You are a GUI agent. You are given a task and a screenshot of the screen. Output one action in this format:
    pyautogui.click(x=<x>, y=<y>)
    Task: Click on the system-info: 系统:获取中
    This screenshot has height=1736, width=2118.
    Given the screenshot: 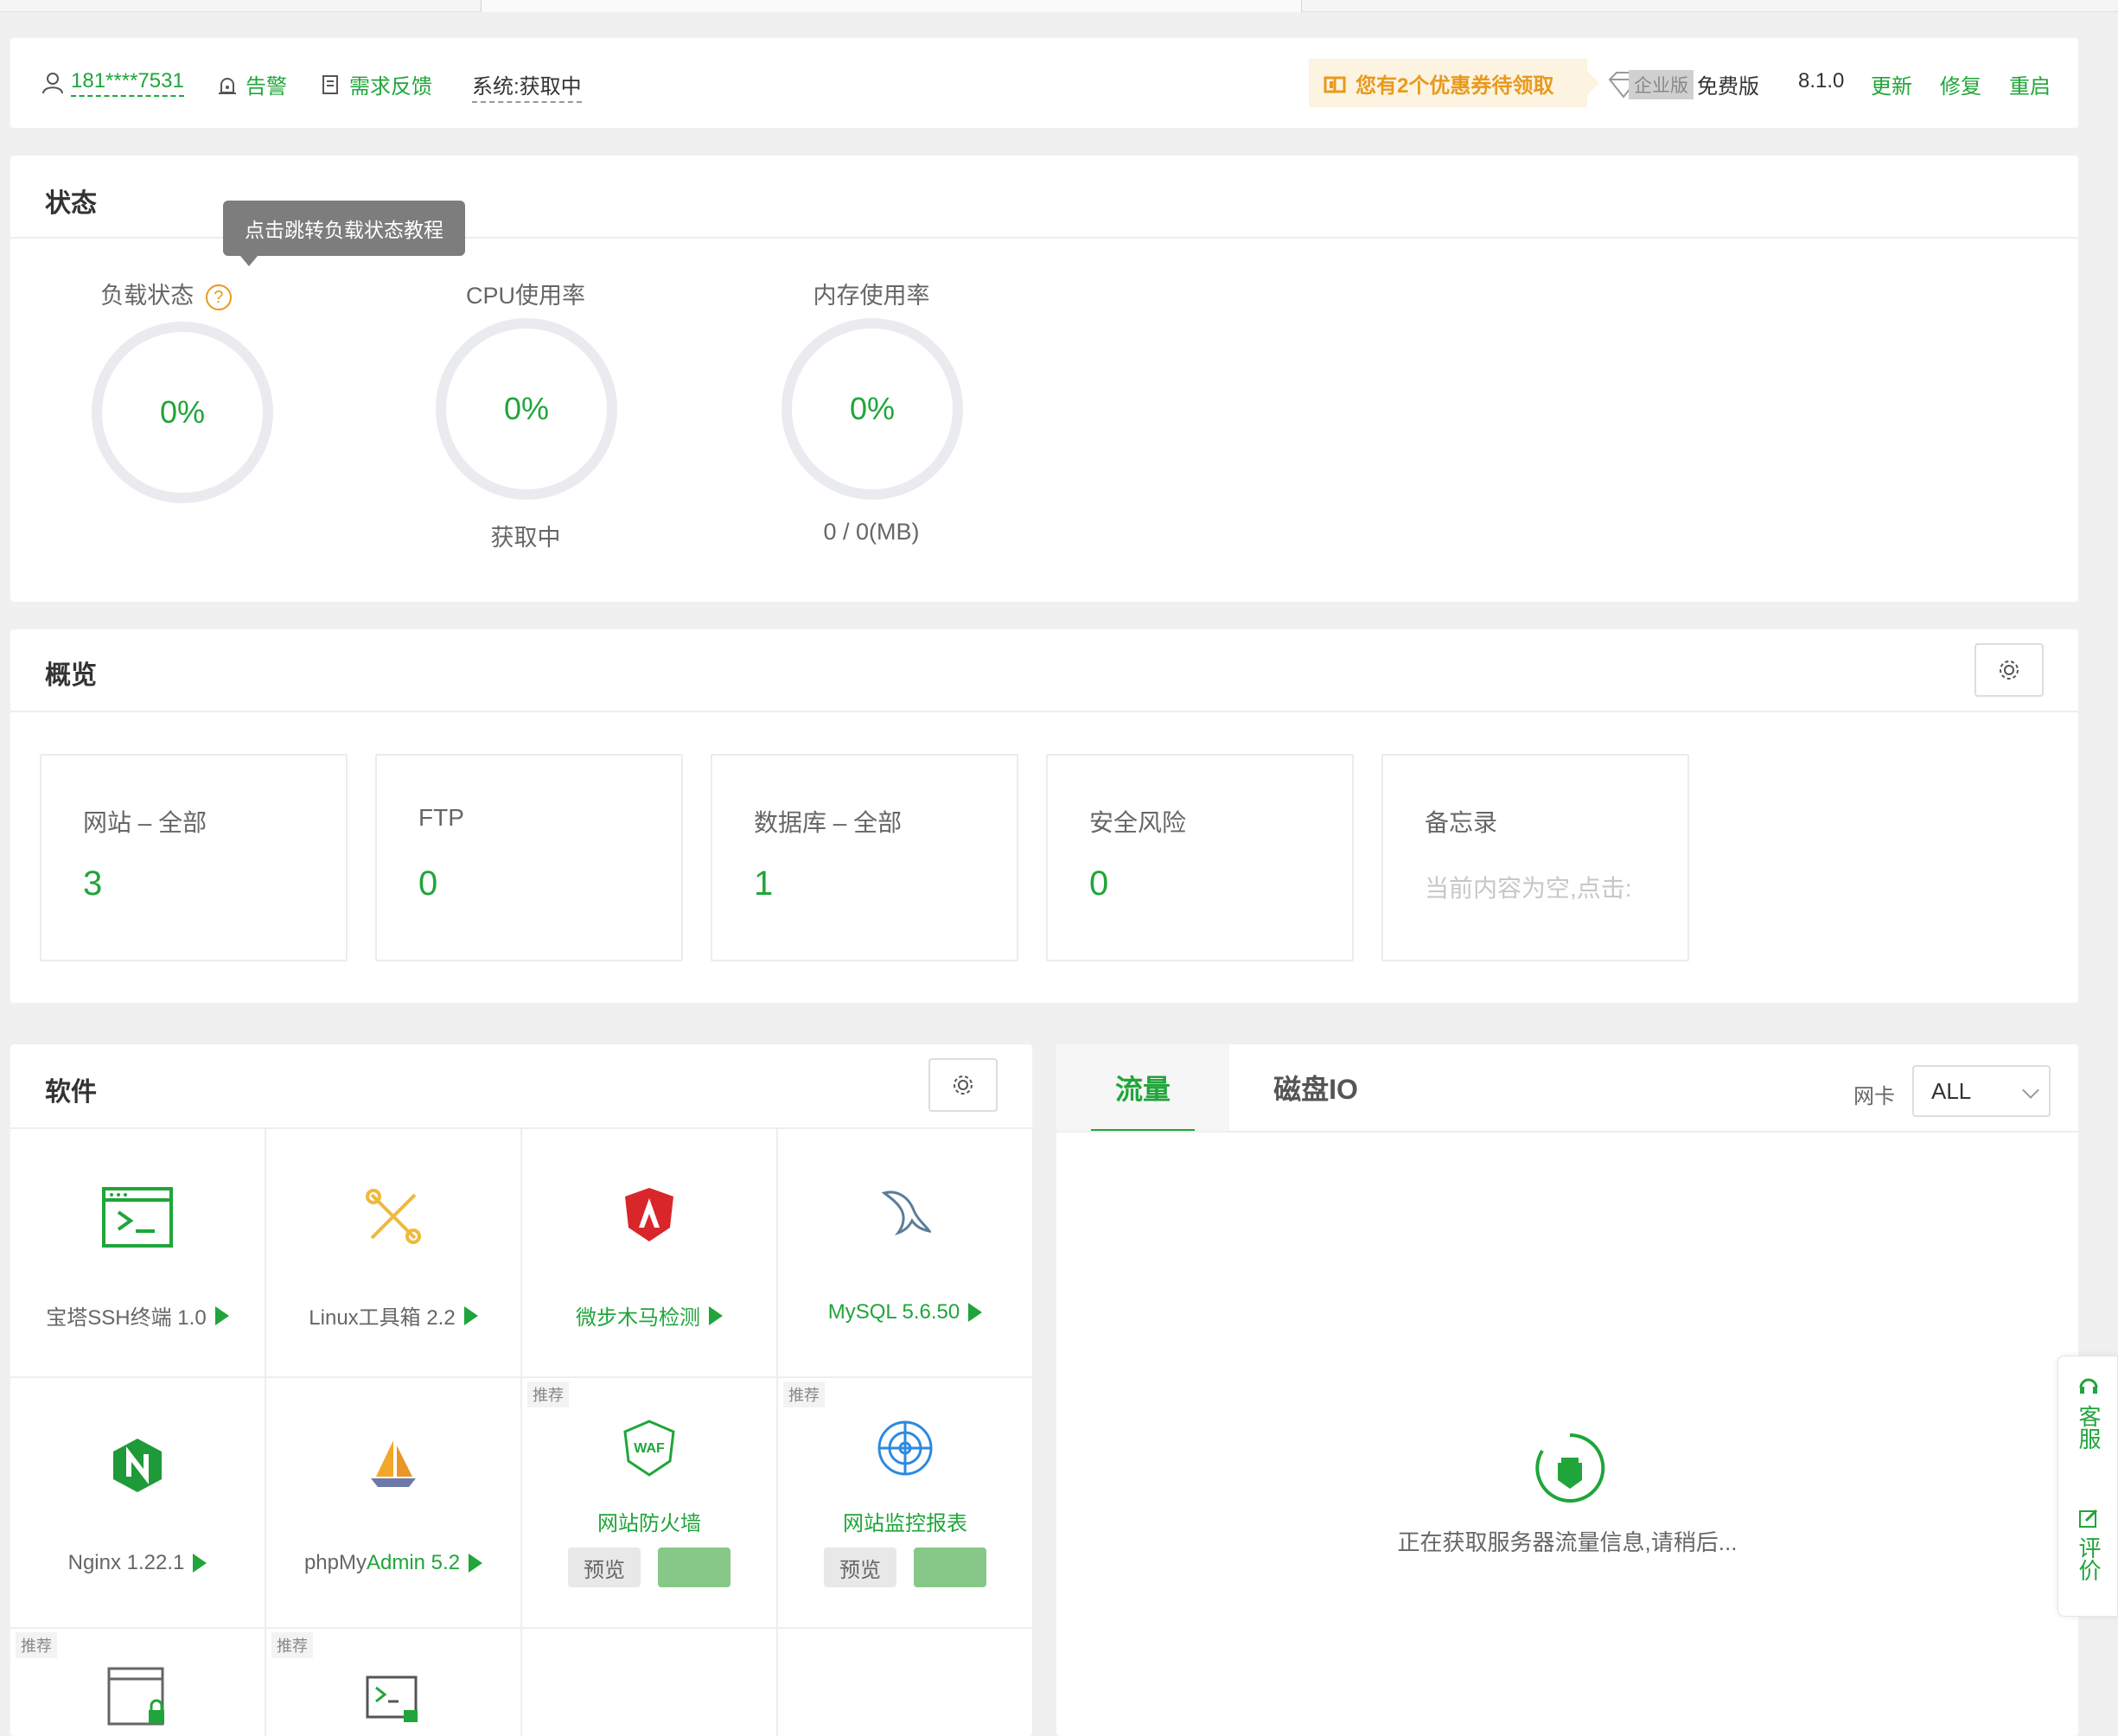 What is the action you would take?
    pyautogui.click(x=527, y=86)
    